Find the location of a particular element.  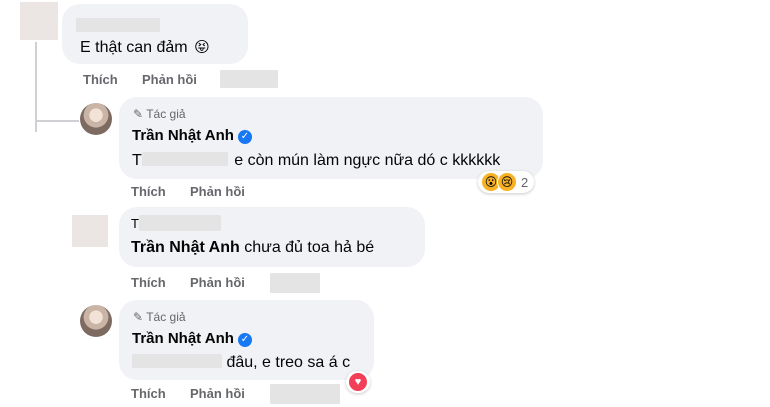

blurred-name-row: T is located at coordinates (176, 223).